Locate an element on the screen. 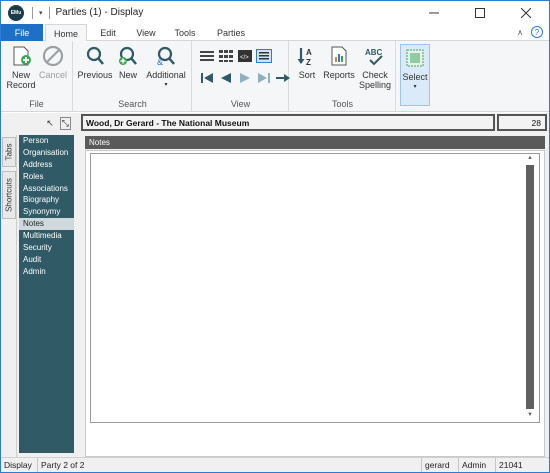 The image size is (550, 473). svg-text: A is located at coordinates (309, 52).